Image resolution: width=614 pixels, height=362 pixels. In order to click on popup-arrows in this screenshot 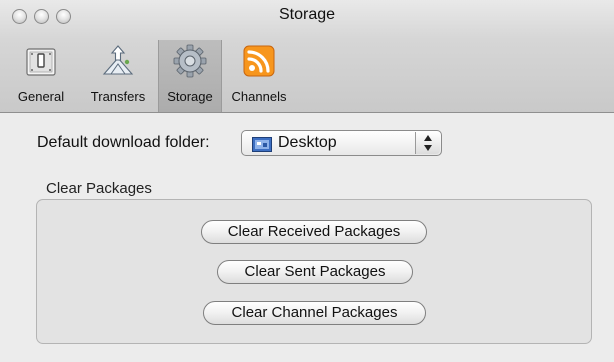, I will do `click(427, 143)`.